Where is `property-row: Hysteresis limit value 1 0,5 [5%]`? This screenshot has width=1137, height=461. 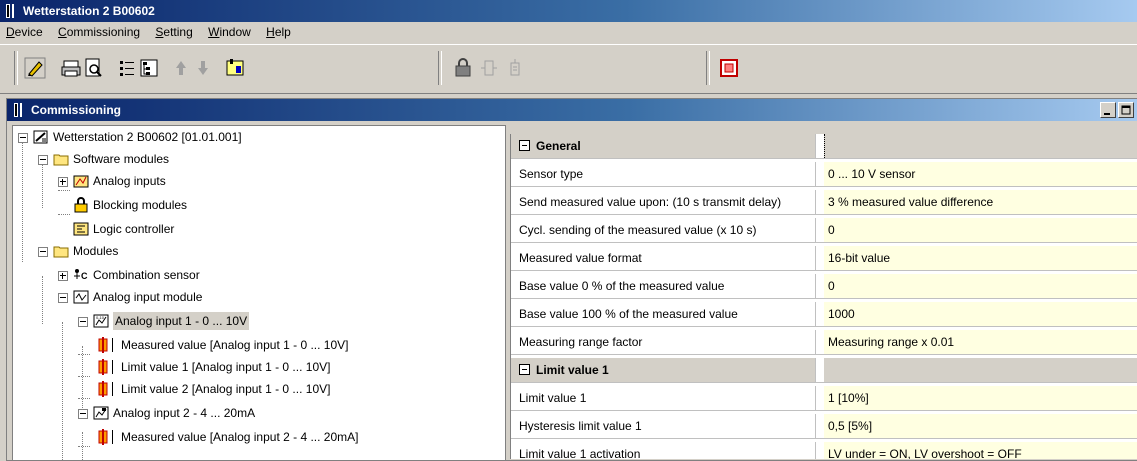 property-row: Hysteresis limit value 1 0,5 [5%] is located at coordinates (824, 426).